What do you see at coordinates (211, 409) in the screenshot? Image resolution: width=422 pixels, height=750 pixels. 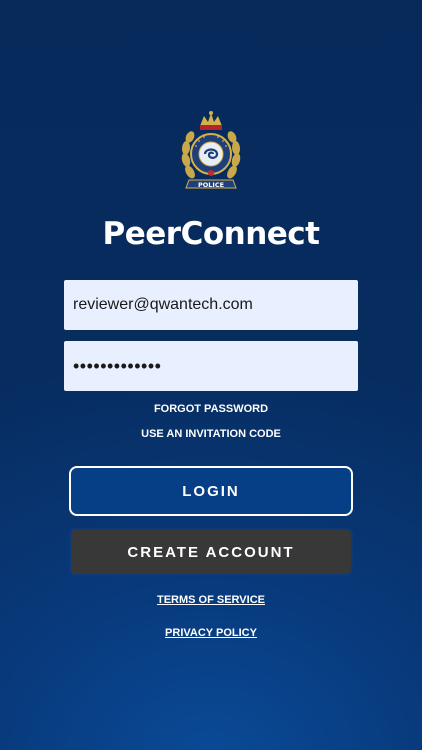 I see `forgot-password-link: FORGOT PASSWORD` at bounding box center [211, 409].